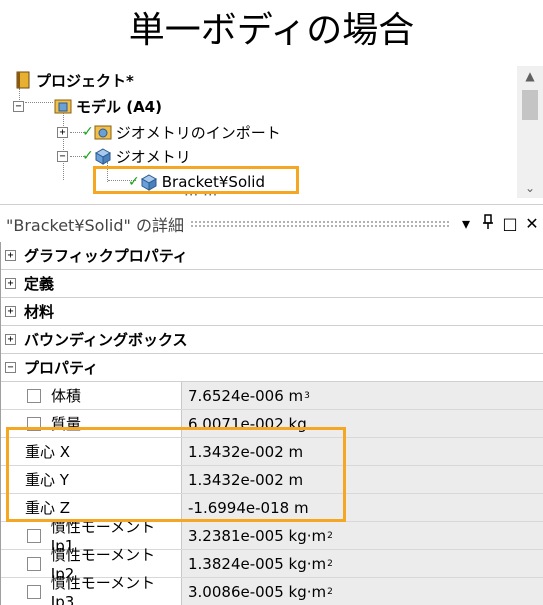  I want to click on property-name: 慣性モーメント Ip3, so click(103, 589).